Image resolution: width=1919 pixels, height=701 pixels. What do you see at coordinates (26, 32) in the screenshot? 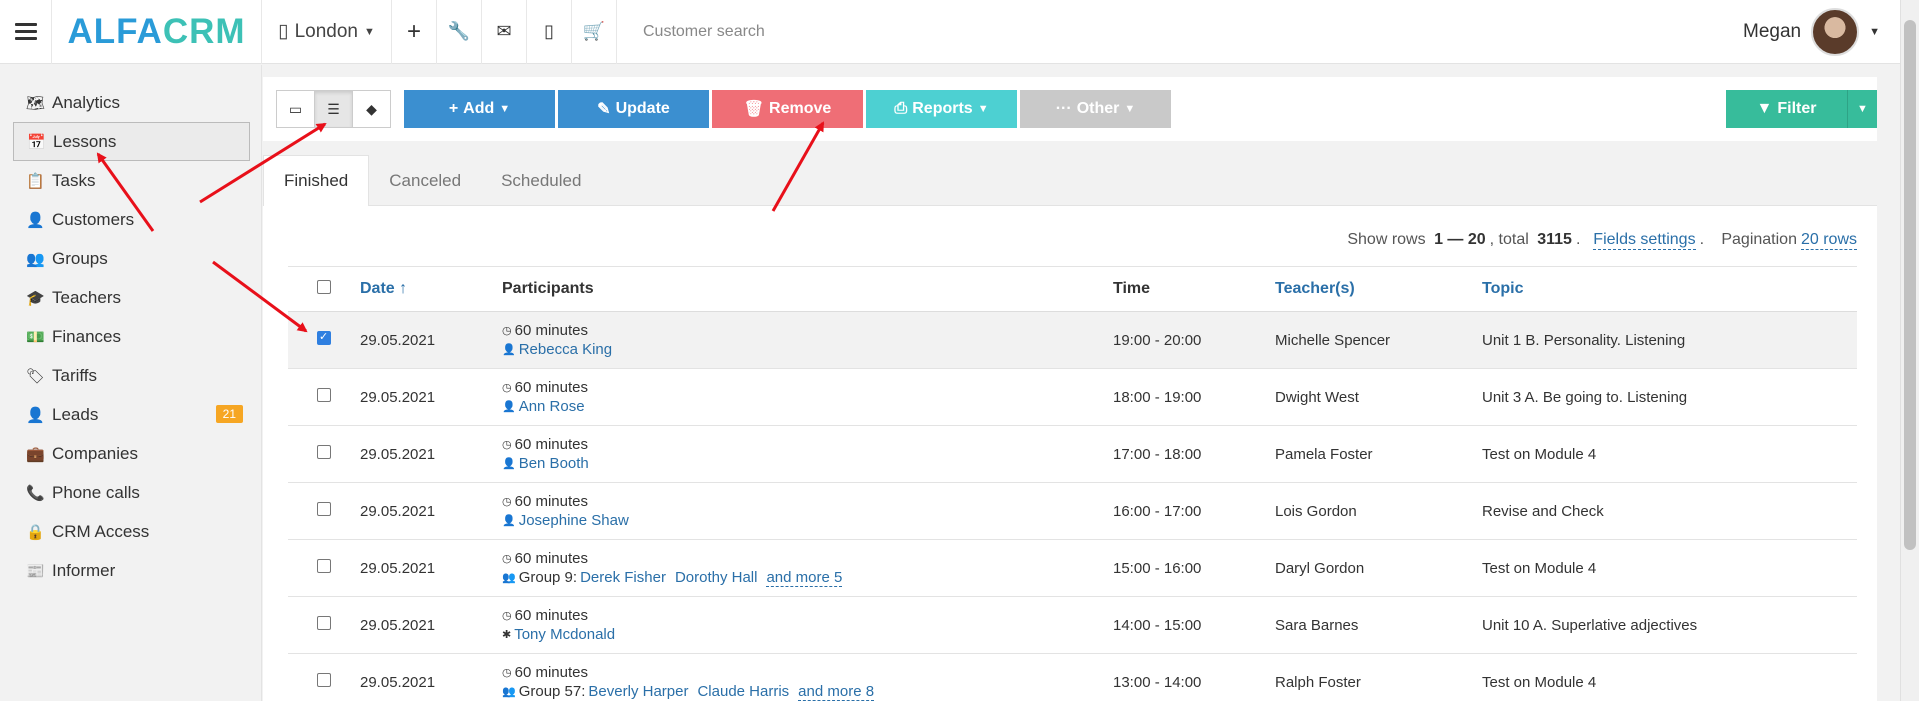
I see `menu-toggle-button` at bounding box center [26, 32].